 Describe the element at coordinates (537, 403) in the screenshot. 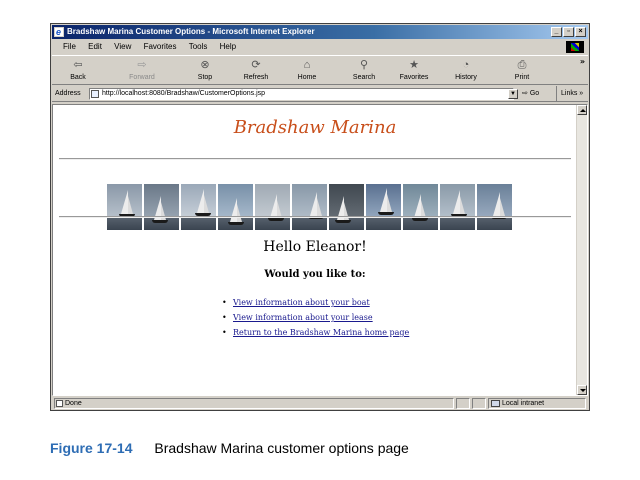

I see `security-zone: Local intranet` at that location.